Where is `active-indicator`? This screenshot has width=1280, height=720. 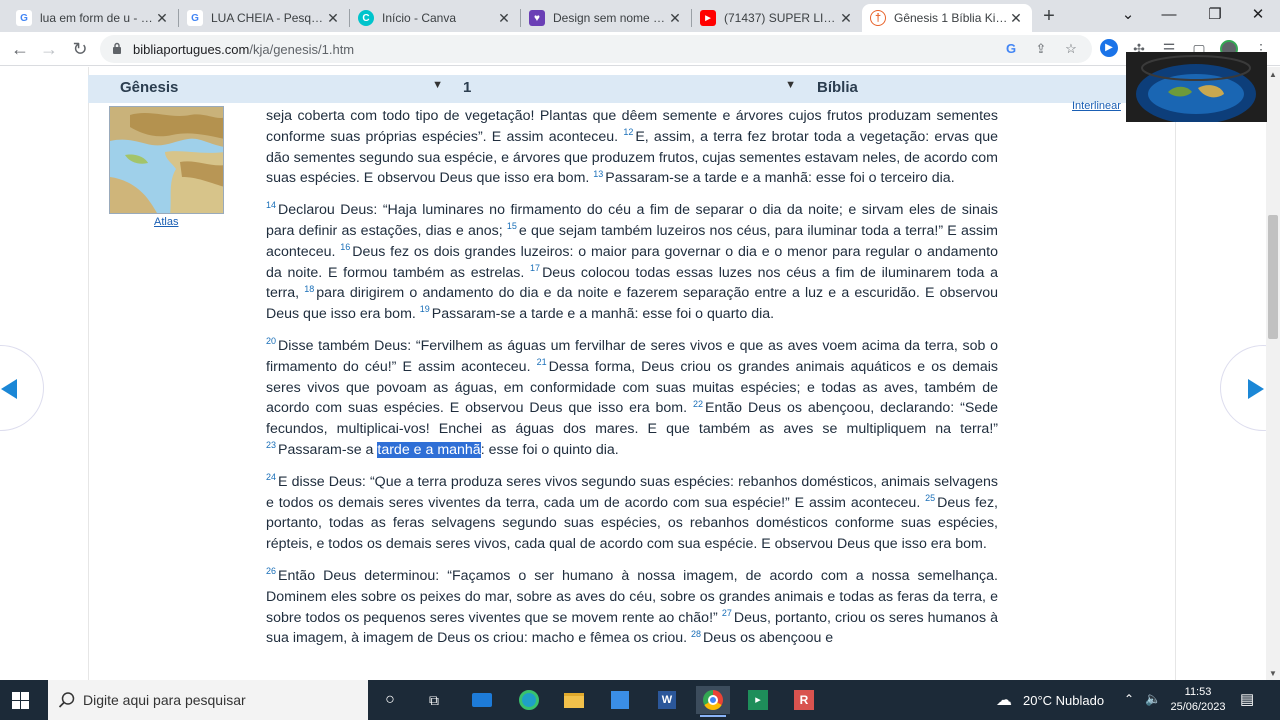
active-indicator is located at coordinates (713, 716).